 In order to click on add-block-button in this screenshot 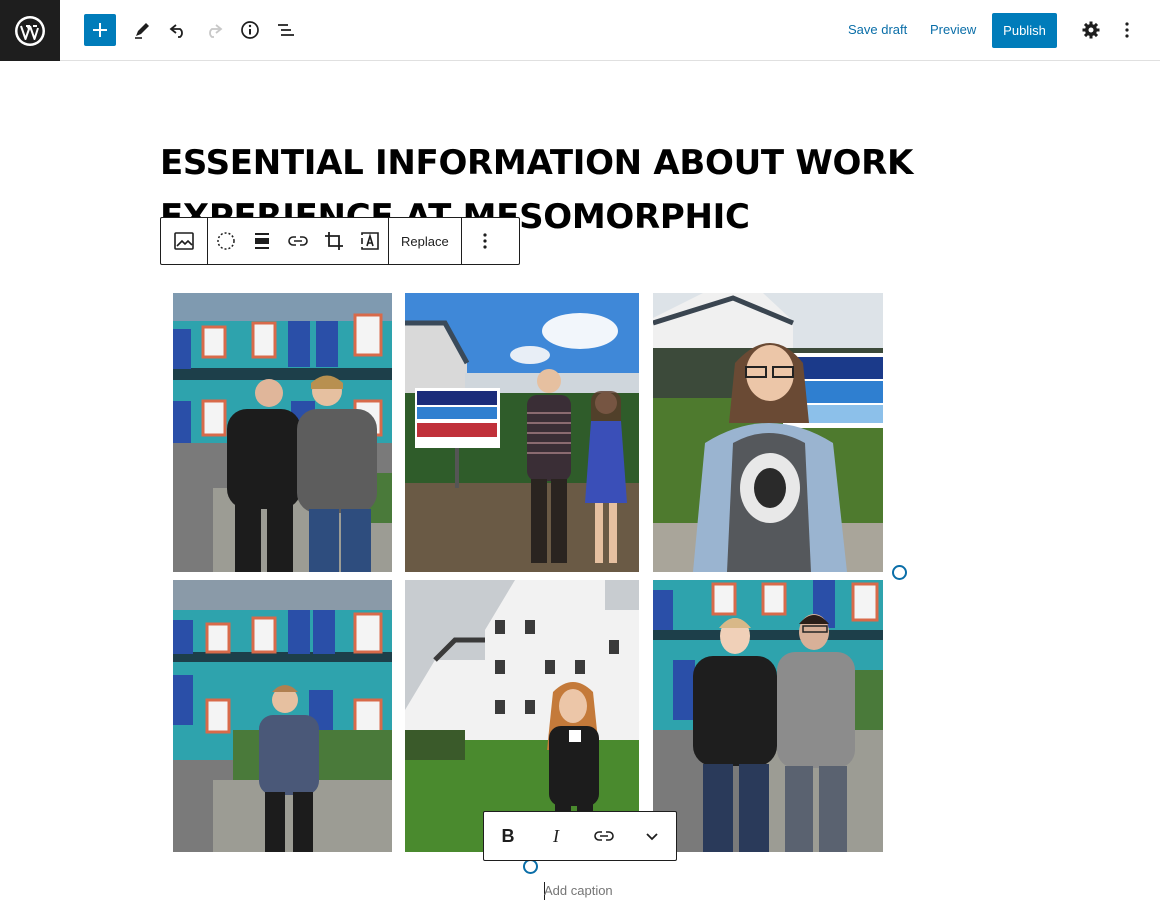, I will do `click(100, 30)`.